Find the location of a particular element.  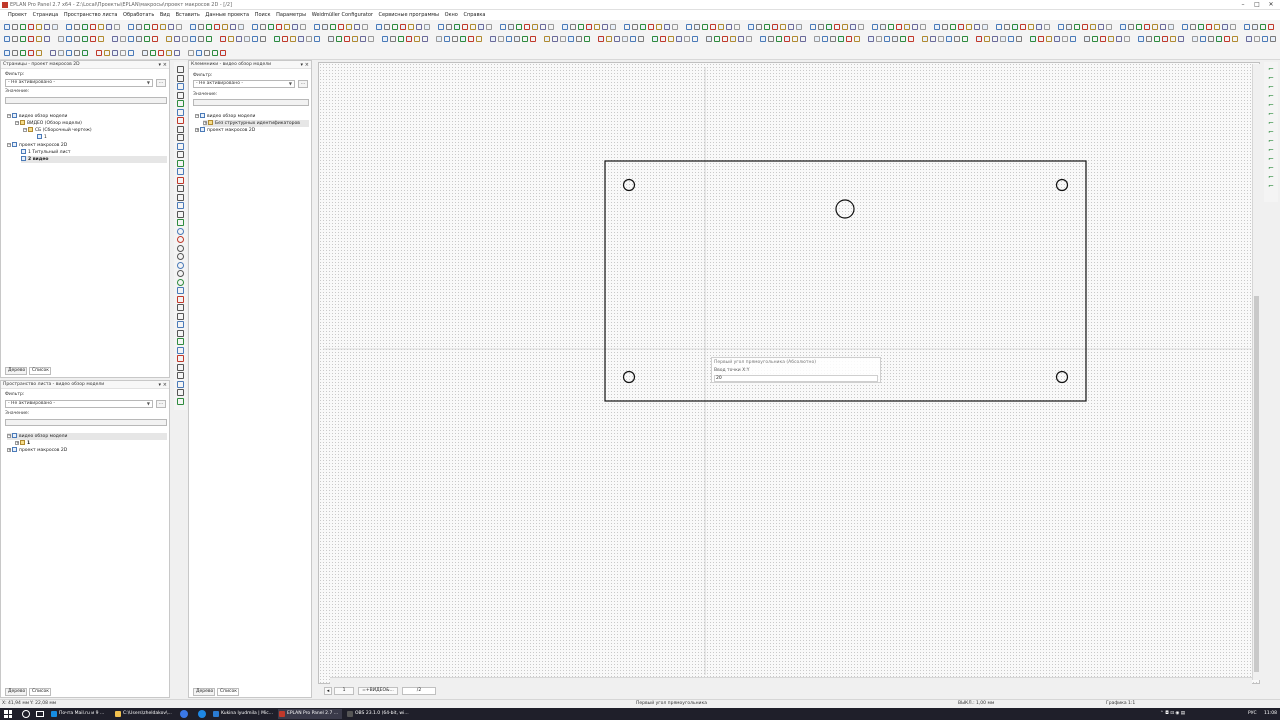

menu-weidmuller: Weidmüller Configurator is located at coordinates (342, 15).